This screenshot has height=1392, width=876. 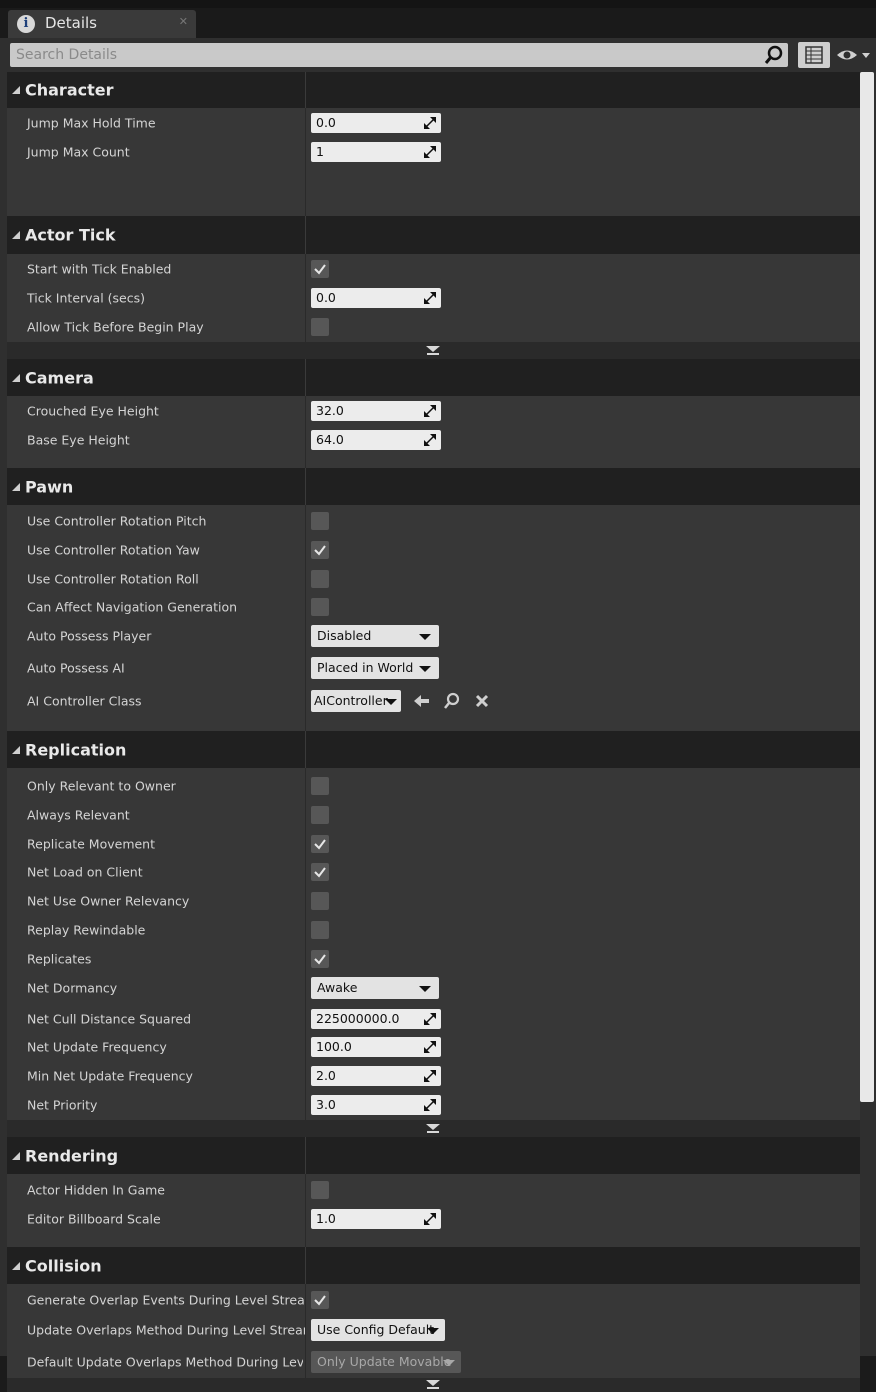 What do you see at coordinates (378, 1330) in the screenshot?
I see `update-overlaps-method-dropdown: Use Config Default` at bounding box center [378, 1330].